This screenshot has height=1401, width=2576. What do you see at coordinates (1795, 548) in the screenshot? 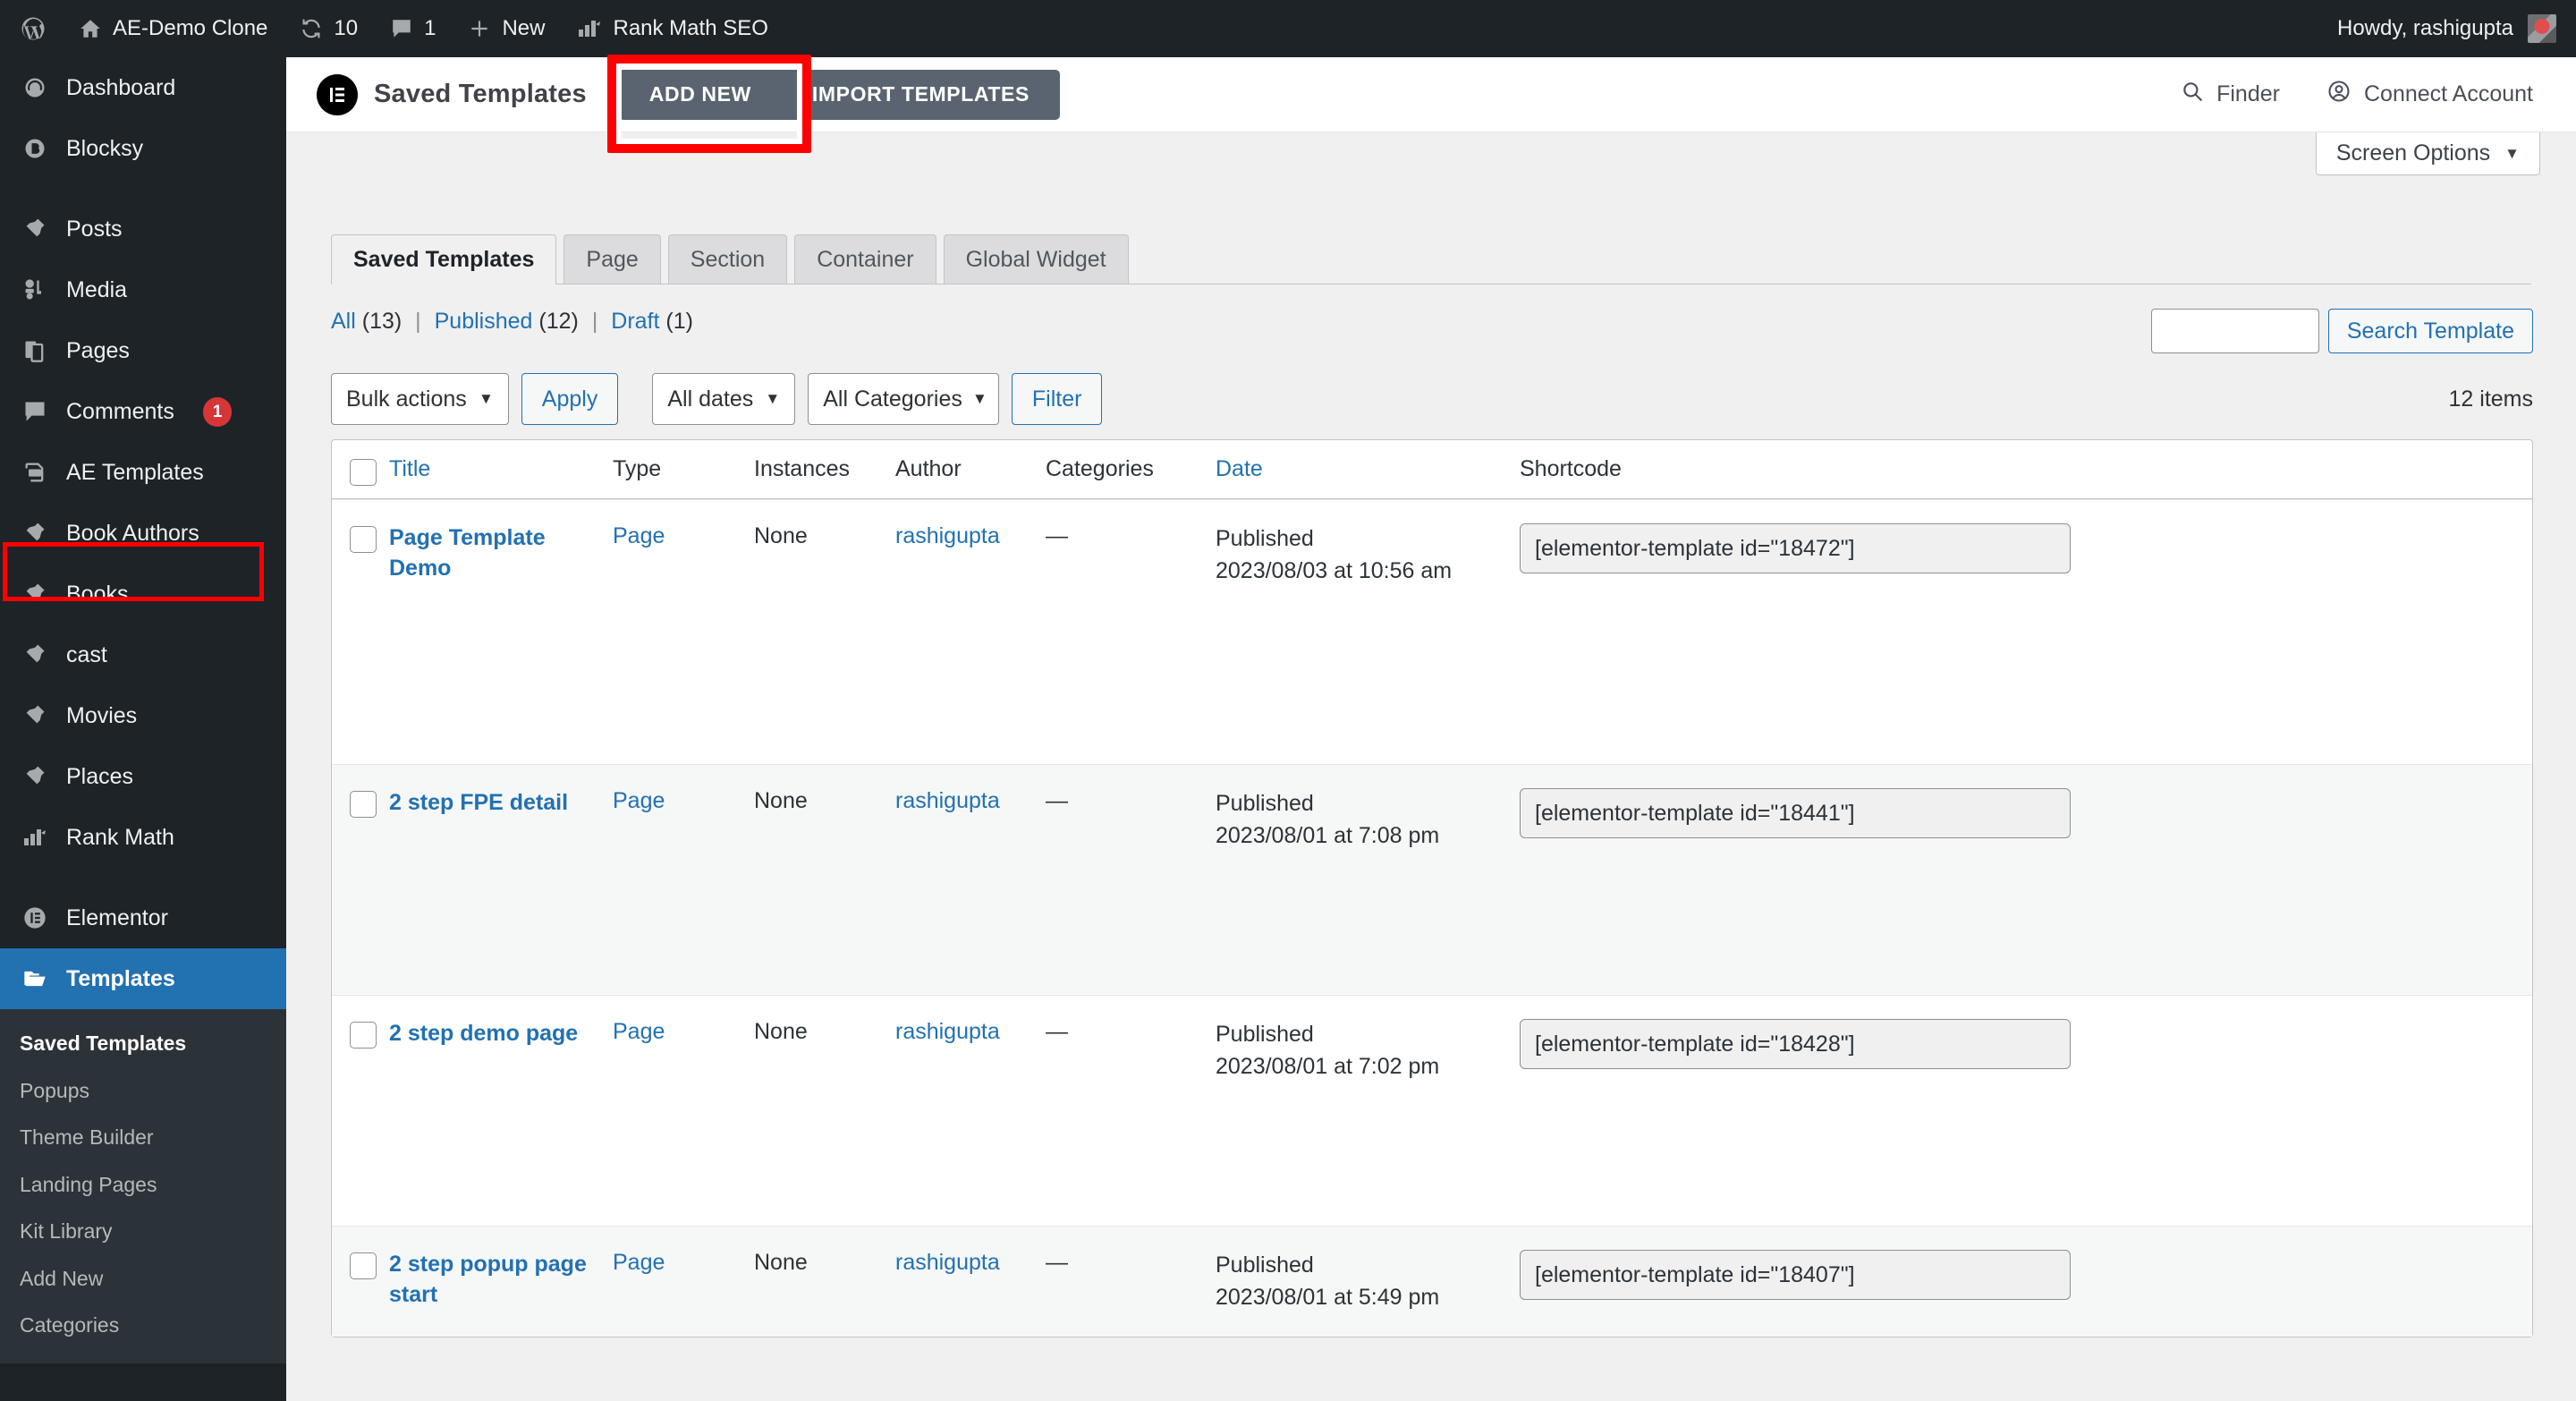
I see `shortcode-field: [elementor-template id="18472"]` at bounding box center [1795, 548].